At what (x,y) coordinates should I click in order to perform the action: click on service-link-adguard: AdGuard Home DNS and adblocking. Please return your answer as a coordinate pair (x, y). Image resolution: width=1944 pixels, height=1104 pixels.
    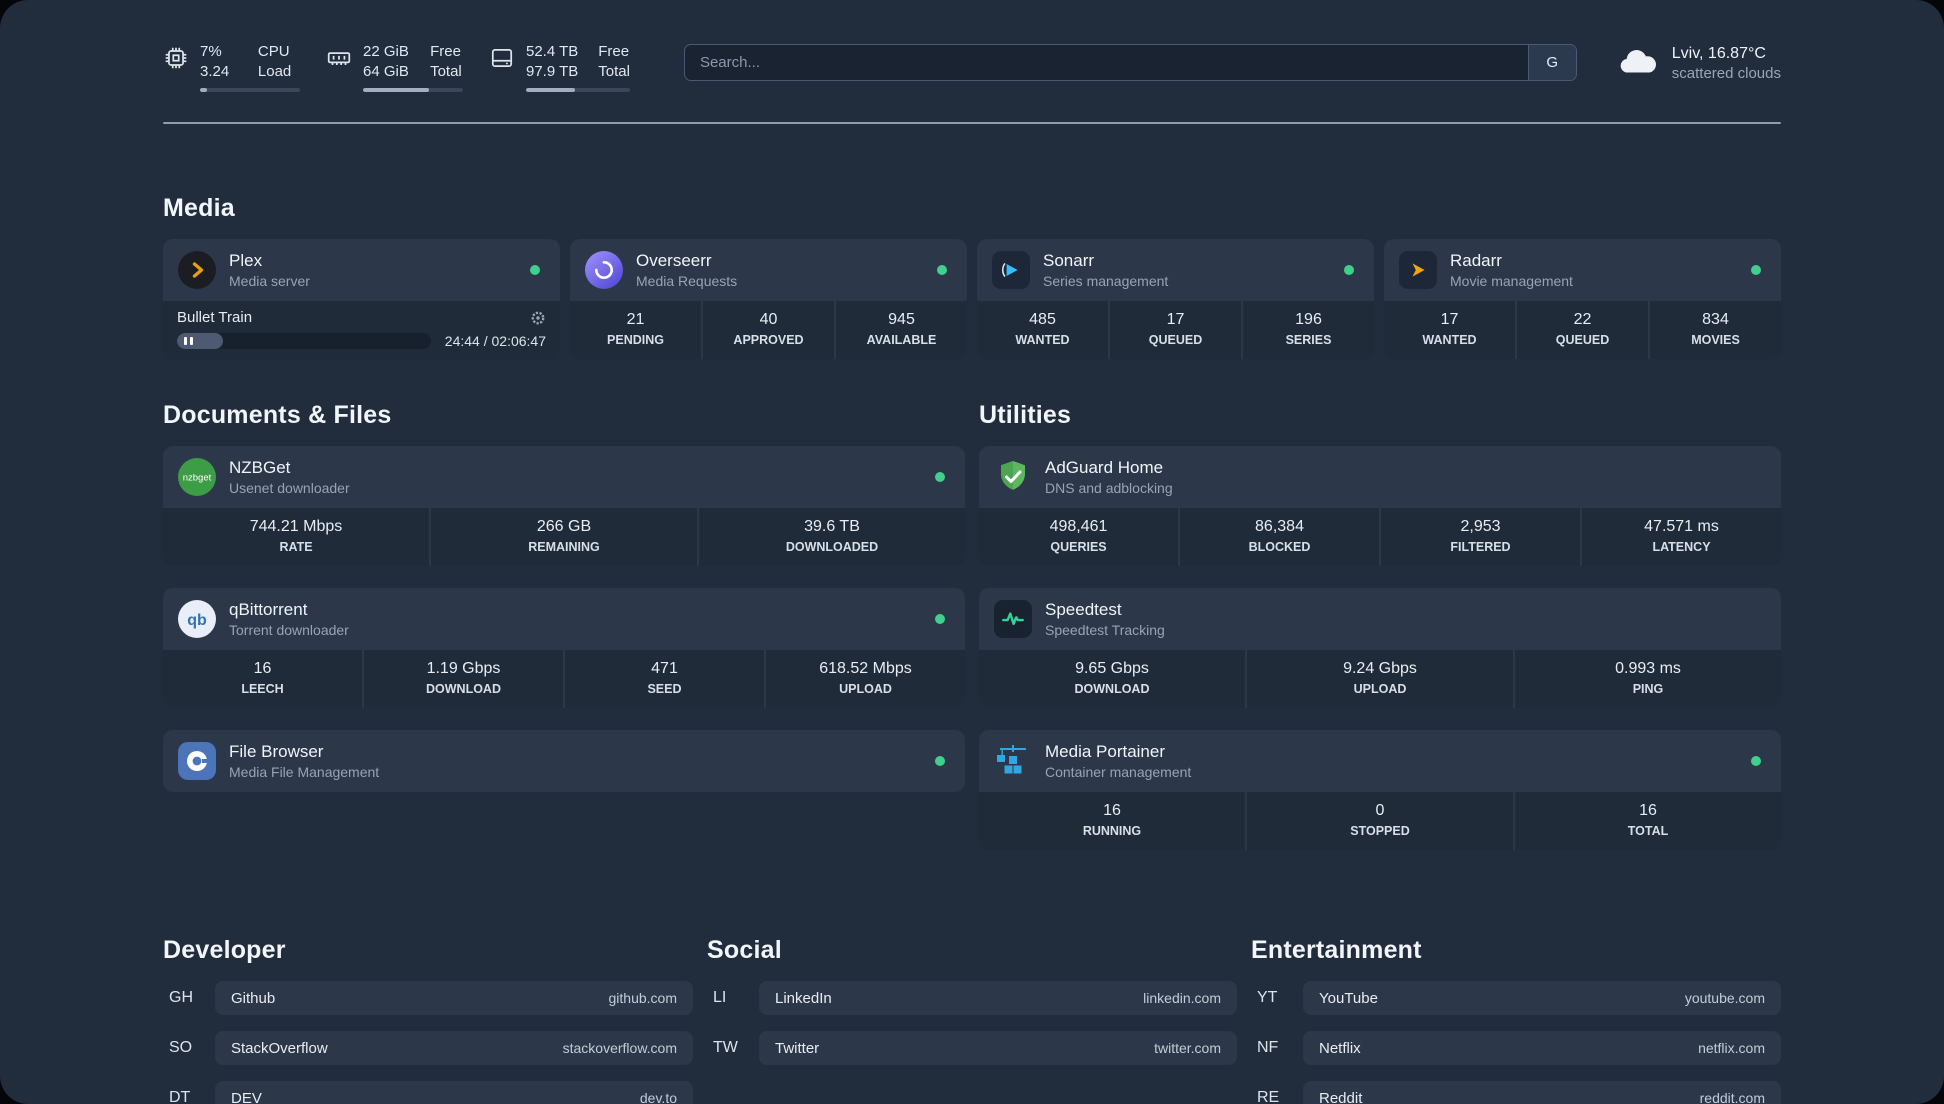
    Looking at the image, I should click on (1380, 477).